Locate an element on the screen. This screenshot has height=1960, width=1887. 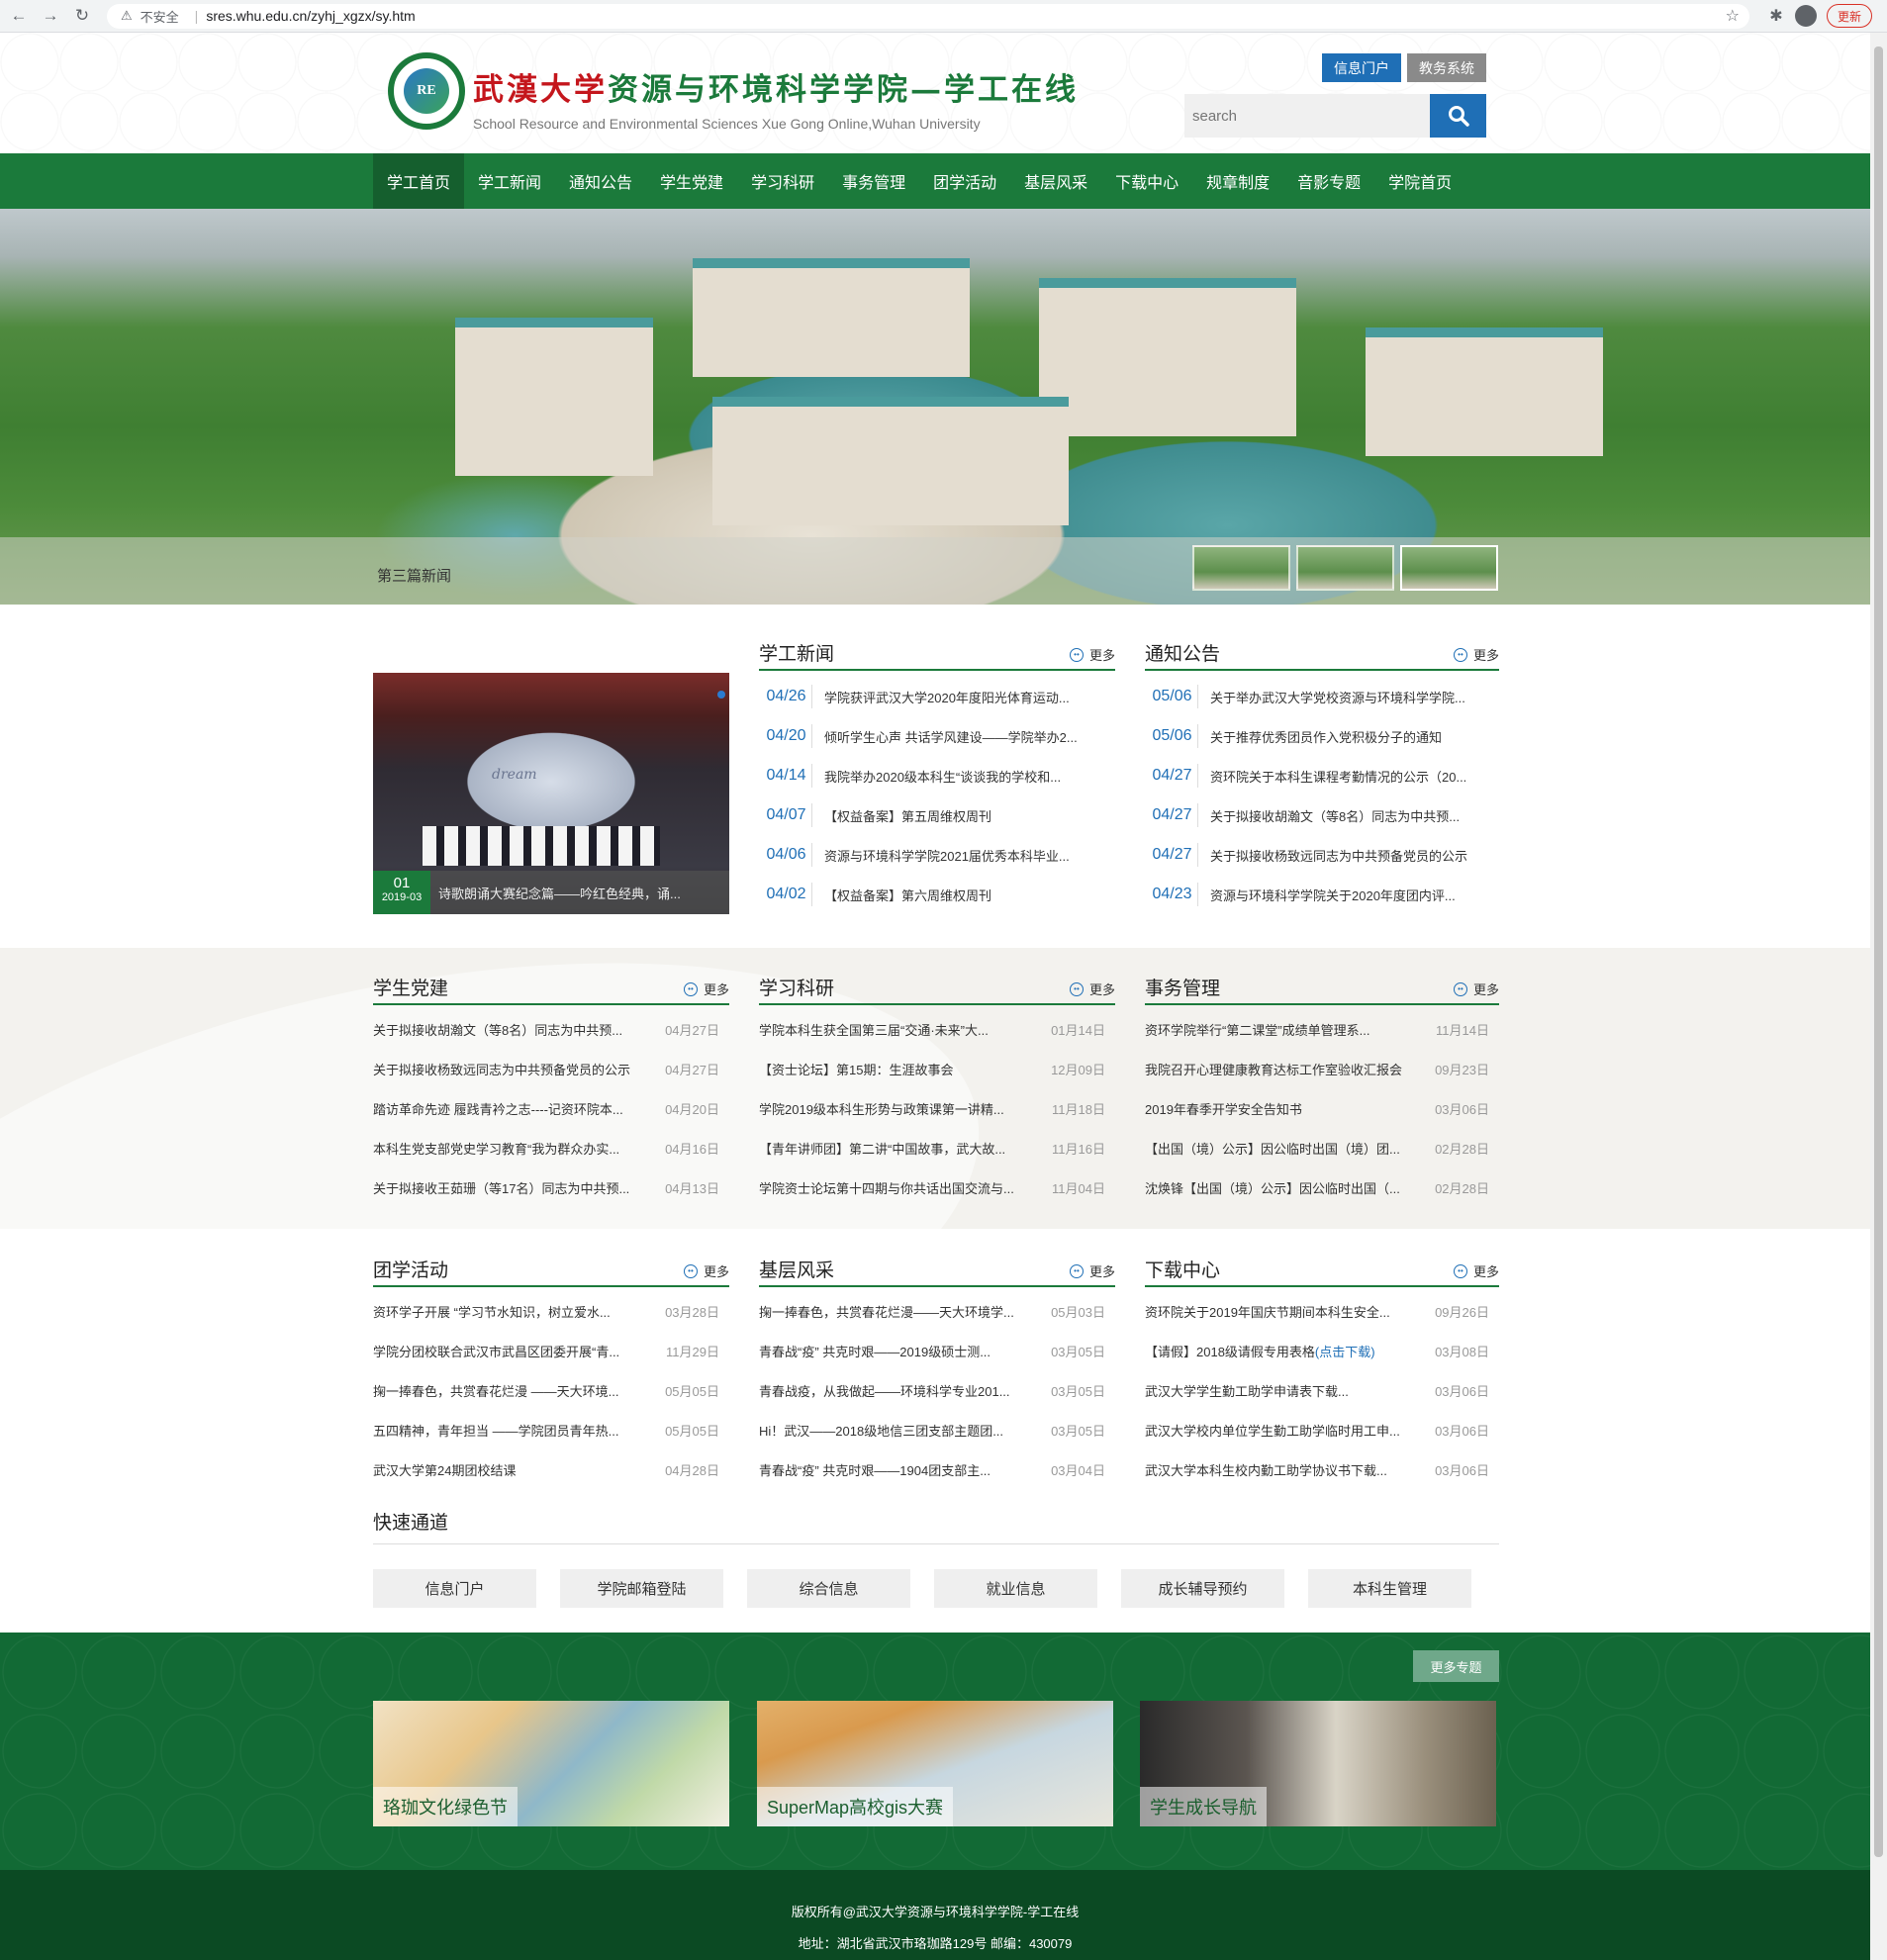
quick-link-info-portal: 信息门户 is located at coordinates (455, 1588).